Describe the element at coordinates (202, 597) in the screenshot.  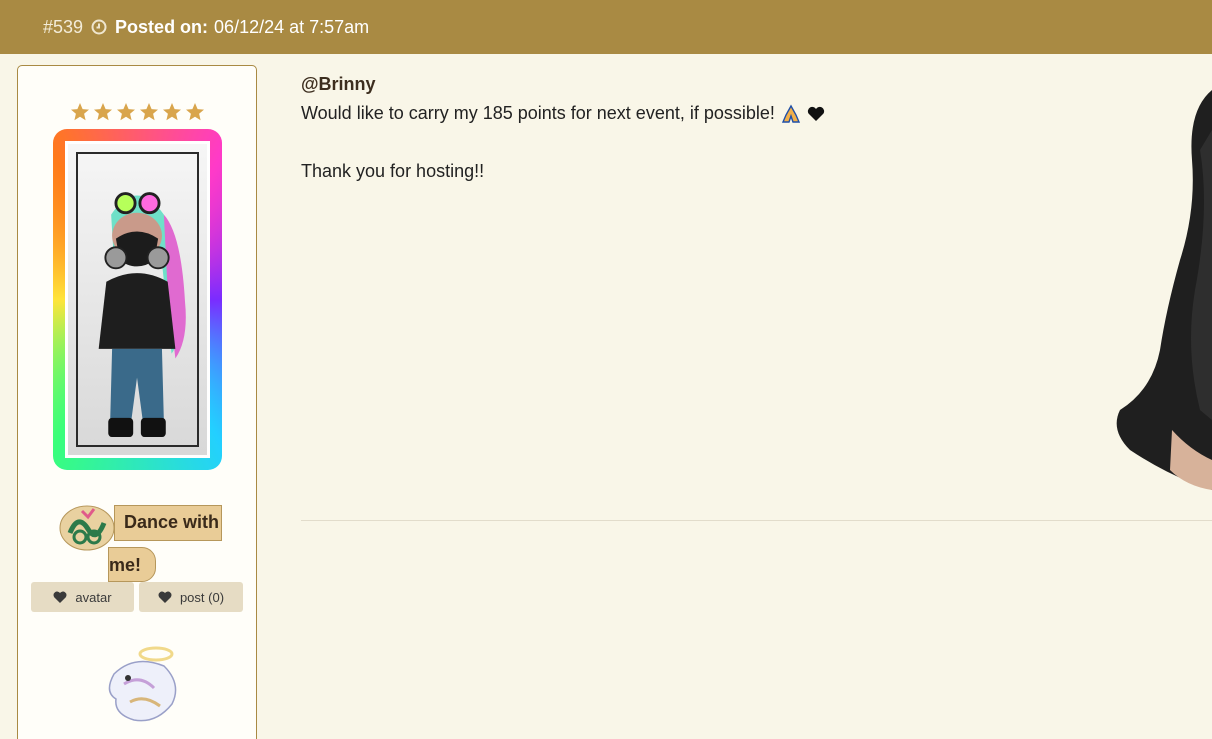
I see `like-post-label: post (0)` at that location.